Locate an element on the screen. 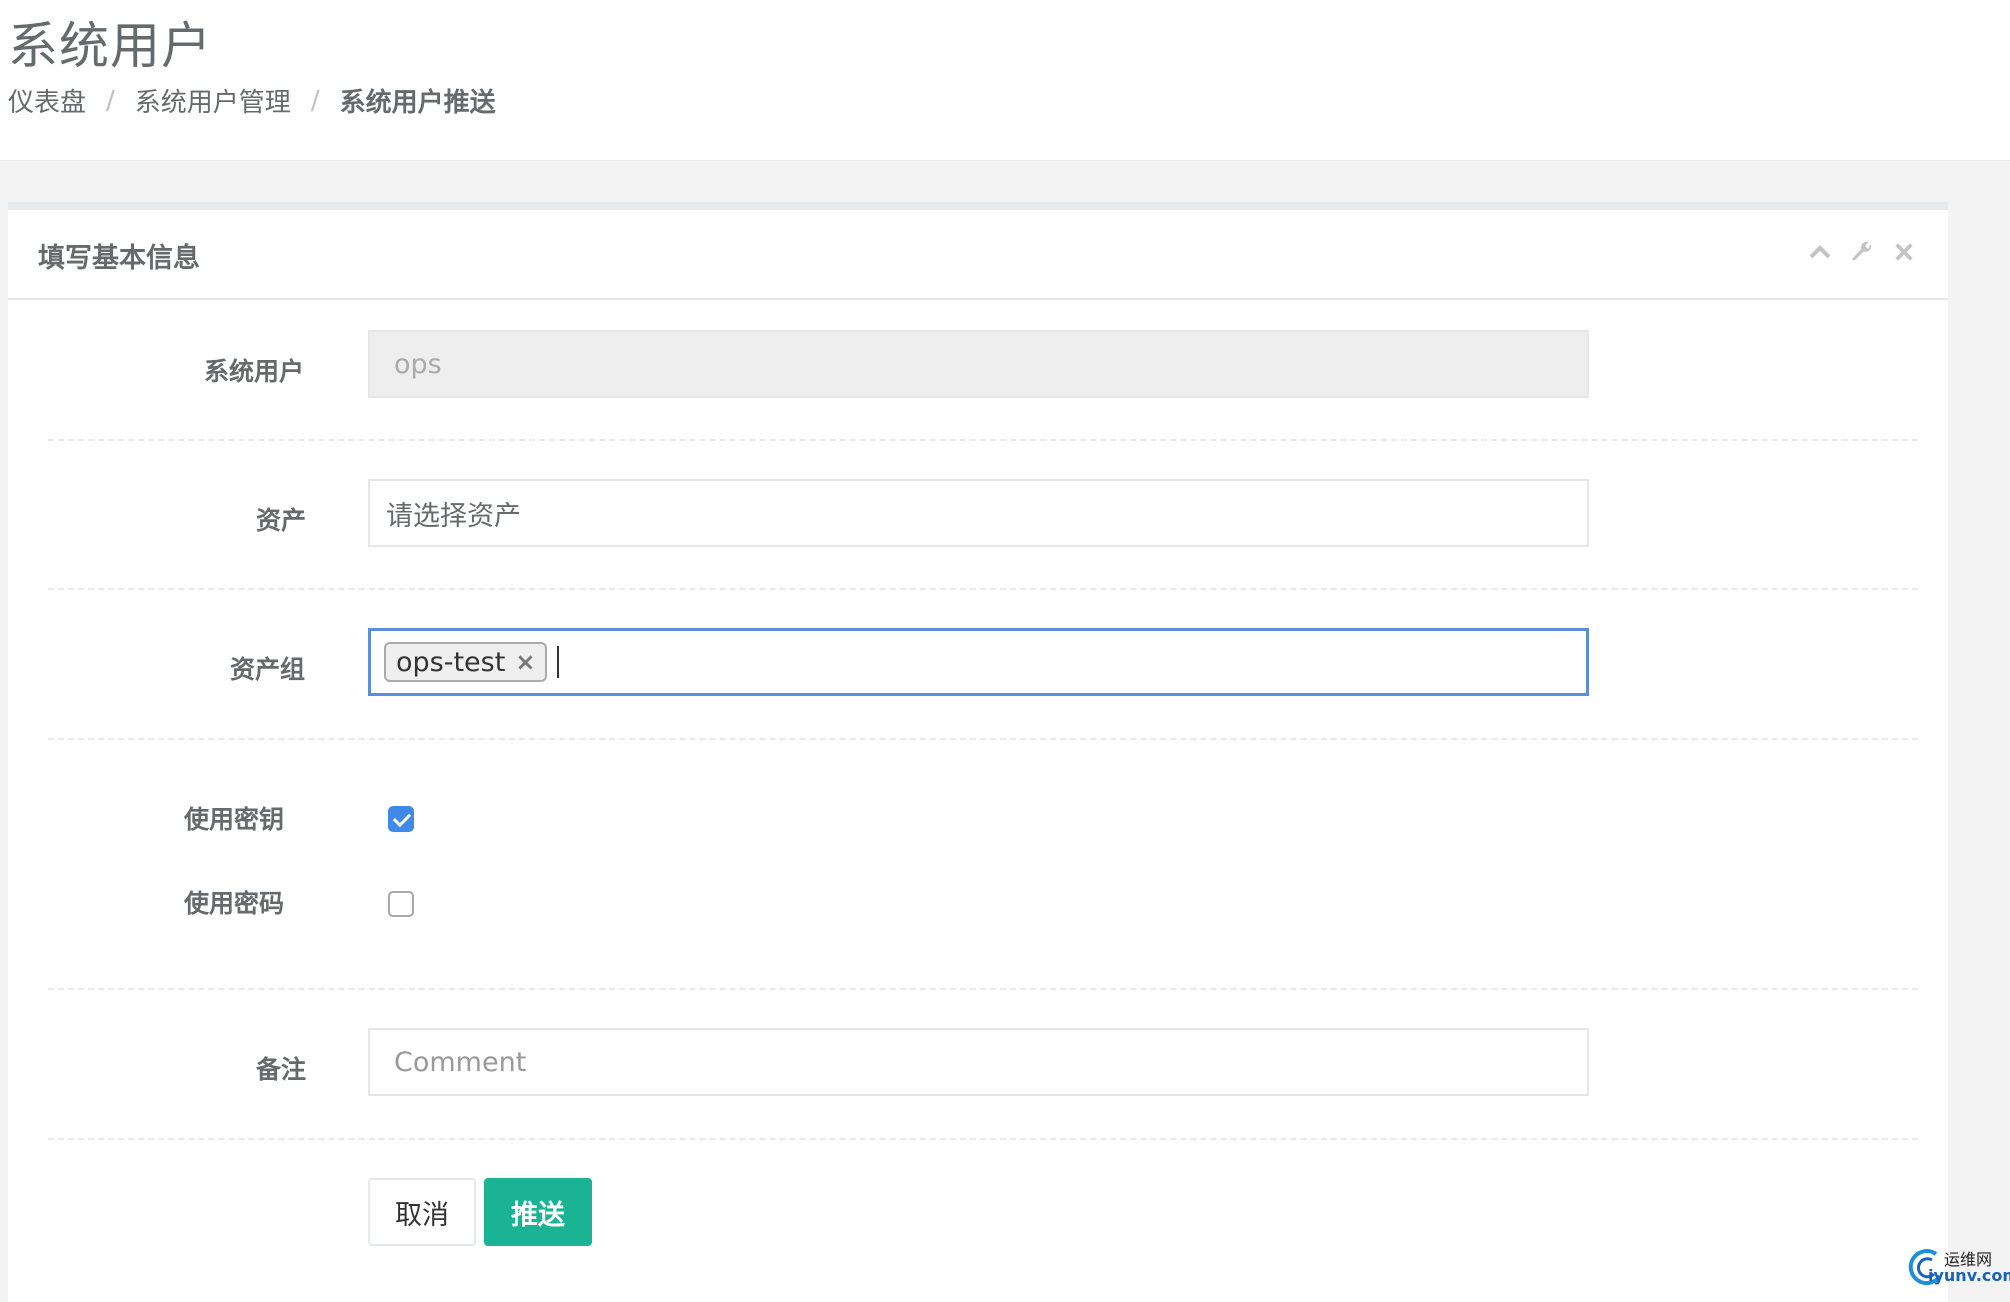 The image size is (2010, 1302). breadcrumb: 仪表盘 / 系统用户管理 / 系统用户推送 is located at coordinates (252, 100).